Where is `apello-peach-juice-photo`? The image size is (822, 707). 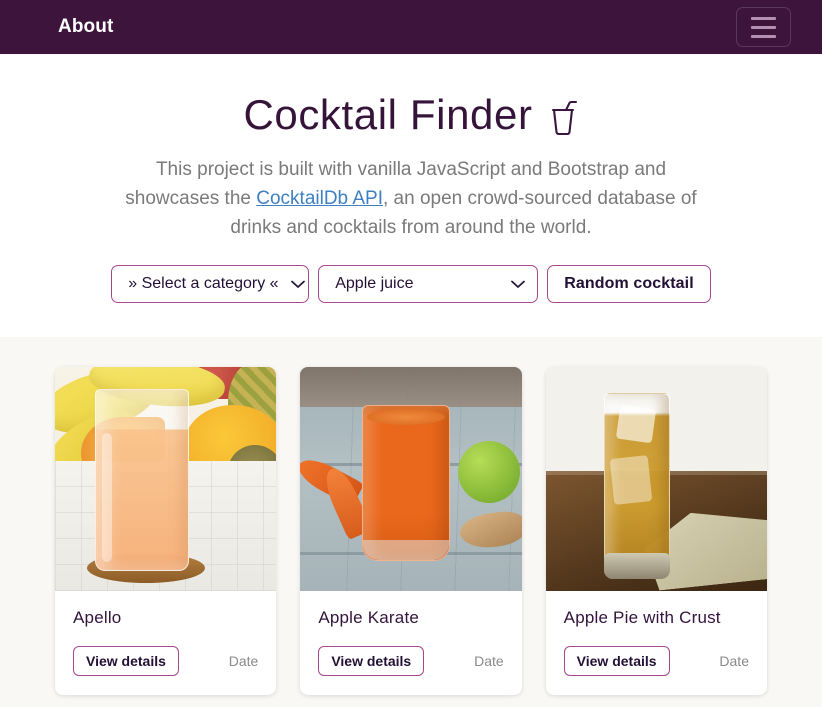 apello-peach-juice-photo is located at coordinates (166, 479).